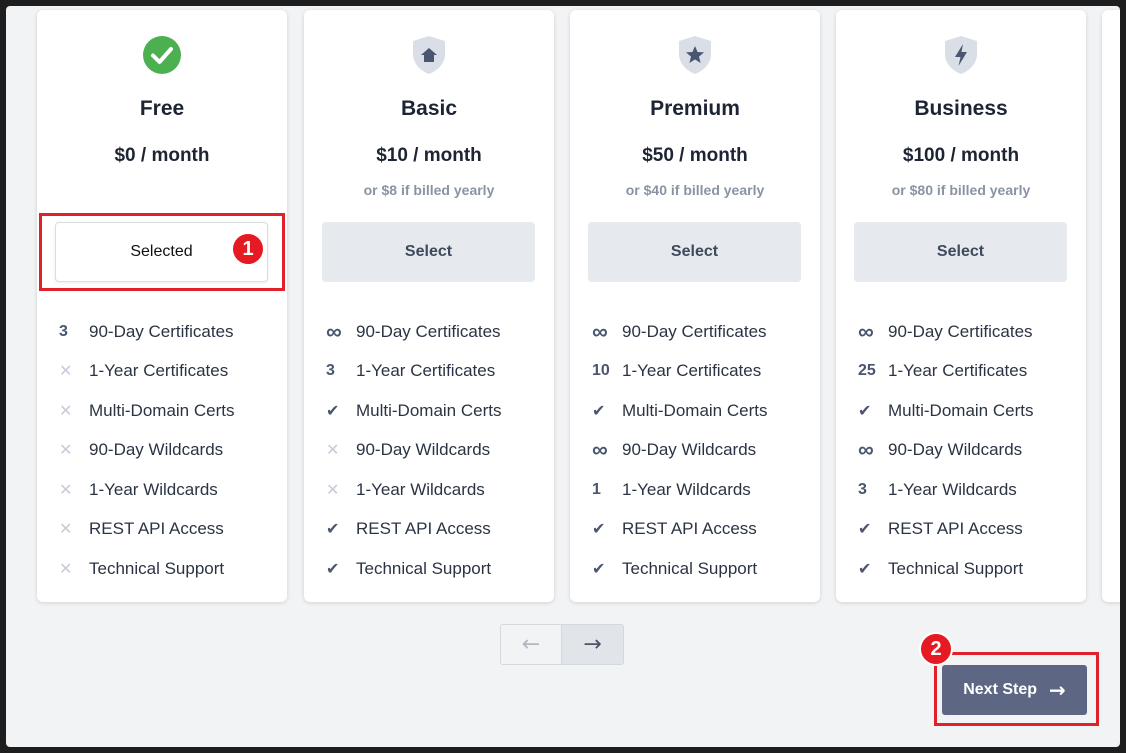  I want to click on carousel-next-button: →, so click(592, 644).